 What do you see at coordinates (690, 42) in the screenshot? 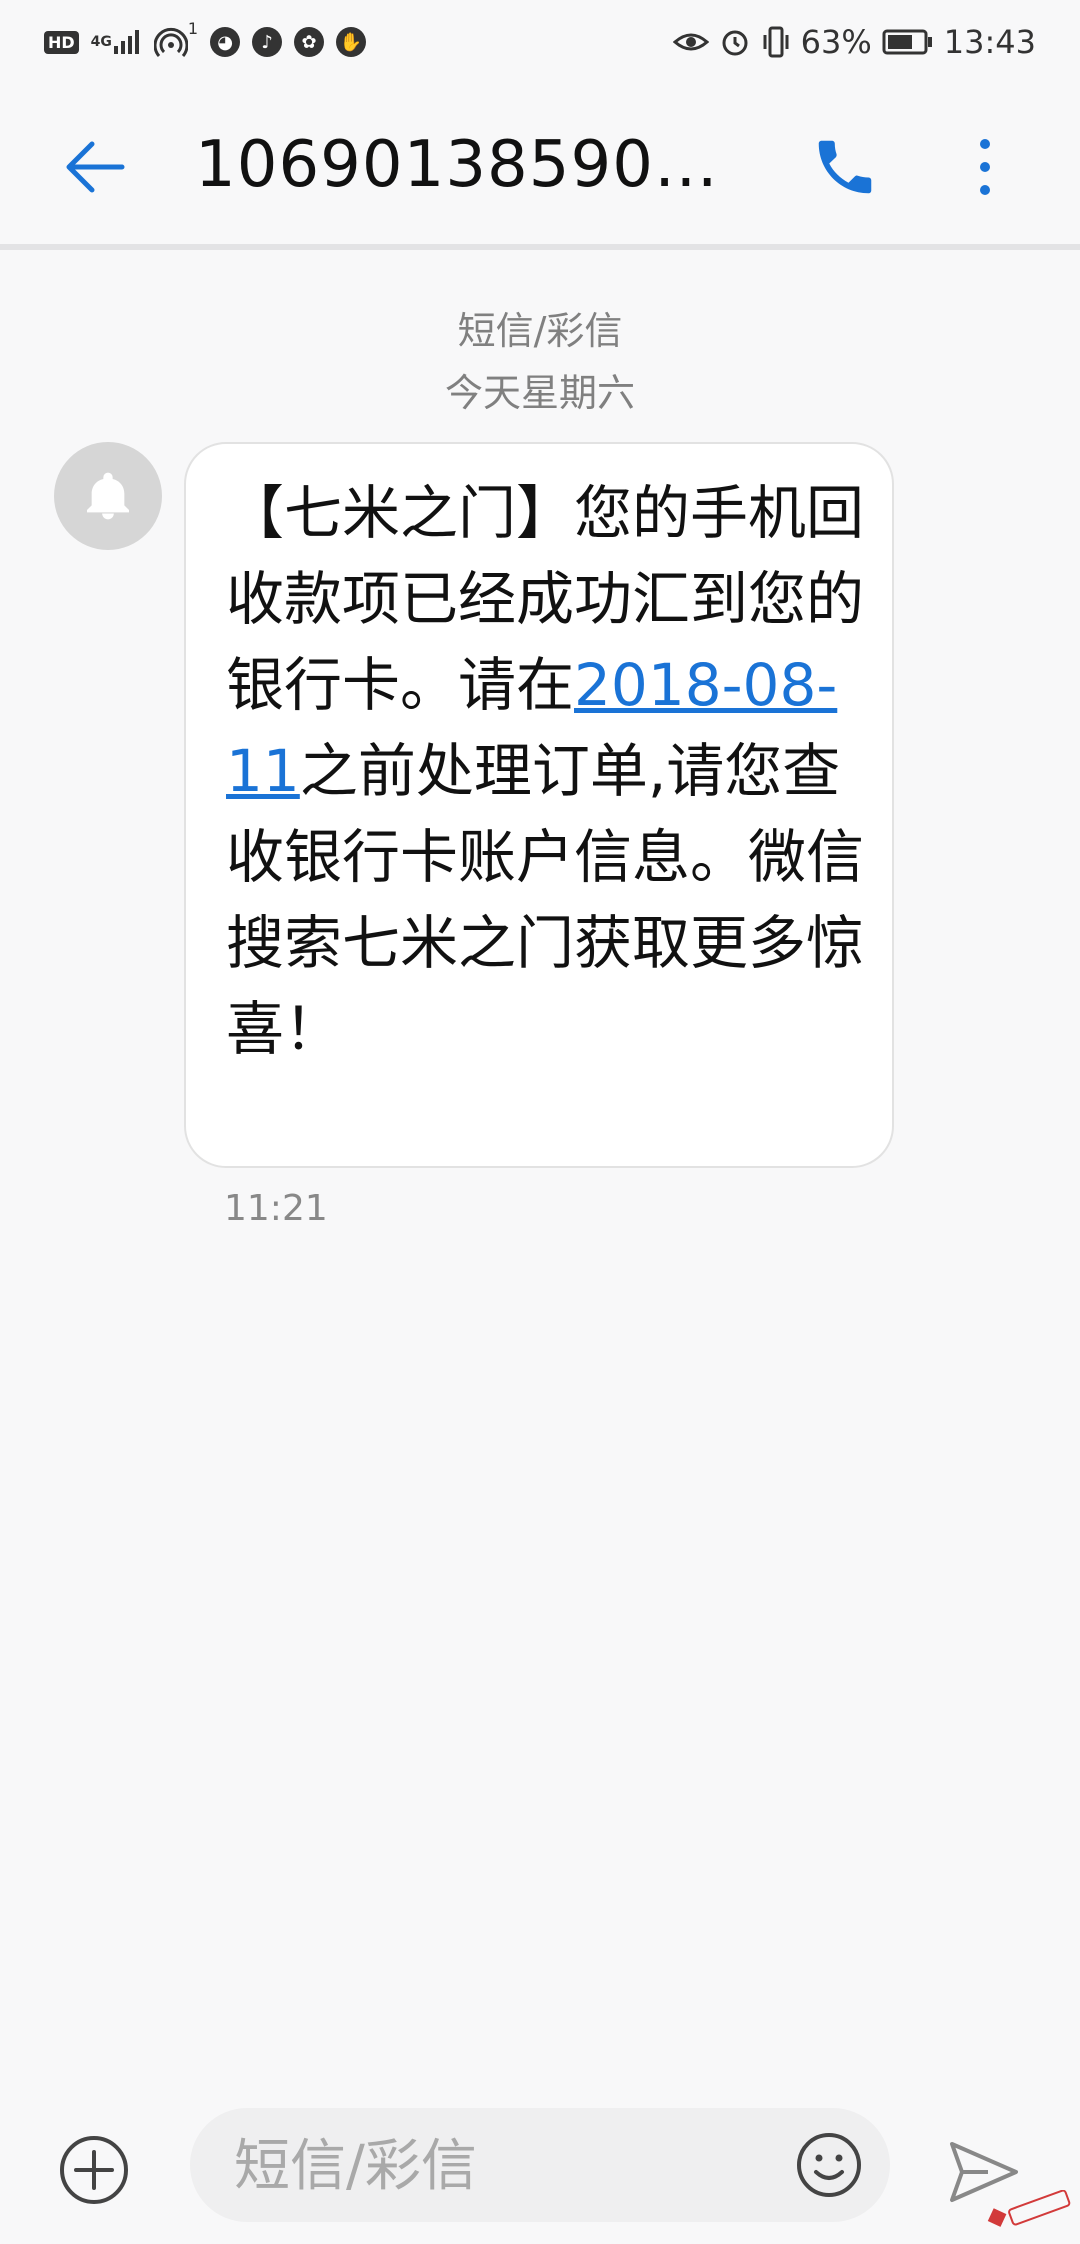
I see `eye-comfort-icon` at bounding box center [690, 42].